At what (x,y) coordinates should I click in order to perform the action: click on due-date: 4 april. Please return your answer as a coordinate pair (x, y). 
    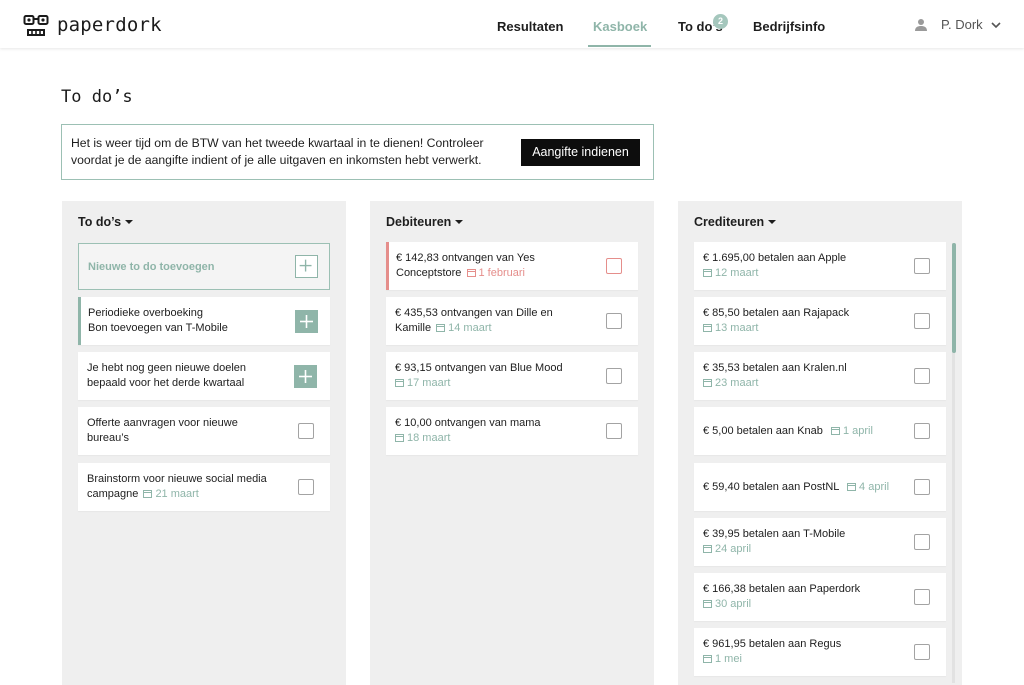
    Looking at the image, I should click on (865, 487).